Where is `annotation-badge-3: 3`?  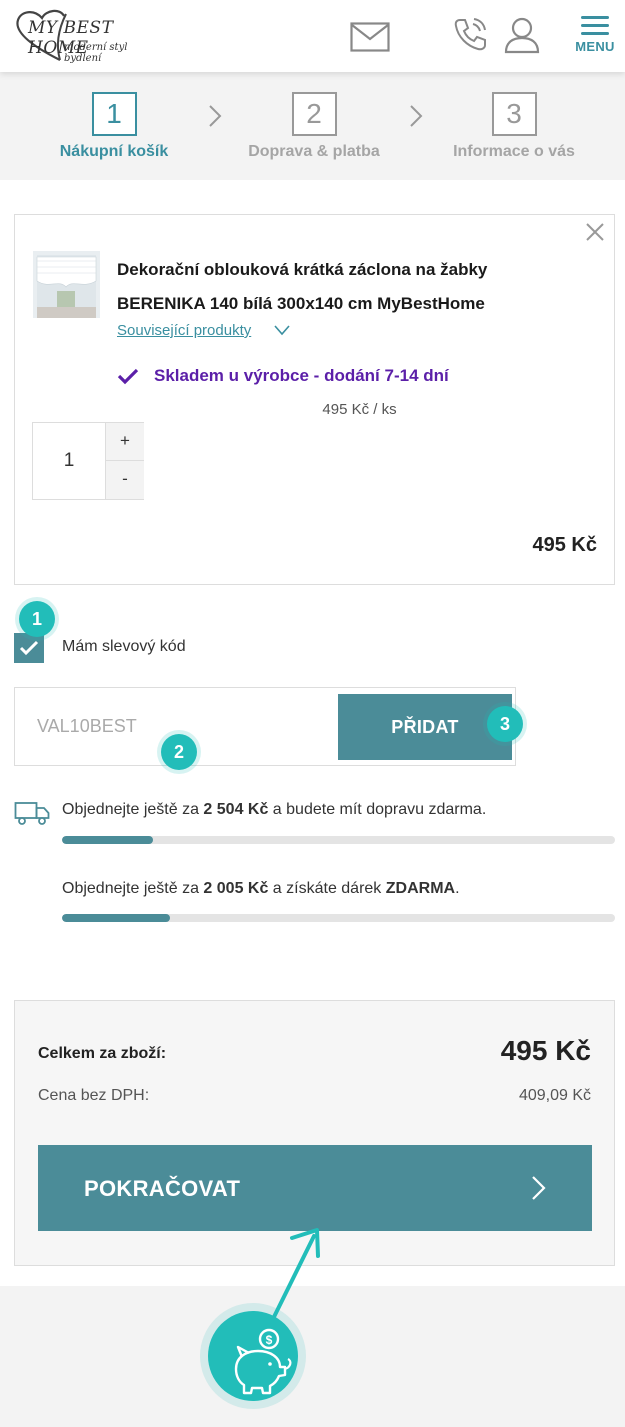 annotation-badge-3: 3 is located at coordinates (505, 724).